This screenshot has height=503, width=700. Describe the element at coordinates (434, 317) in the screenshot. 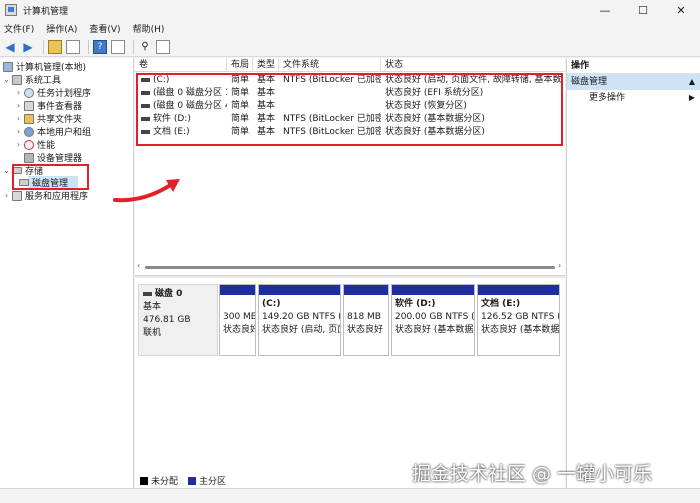

I see `partition-size: 200.00 GB NTFS (B` at that location.